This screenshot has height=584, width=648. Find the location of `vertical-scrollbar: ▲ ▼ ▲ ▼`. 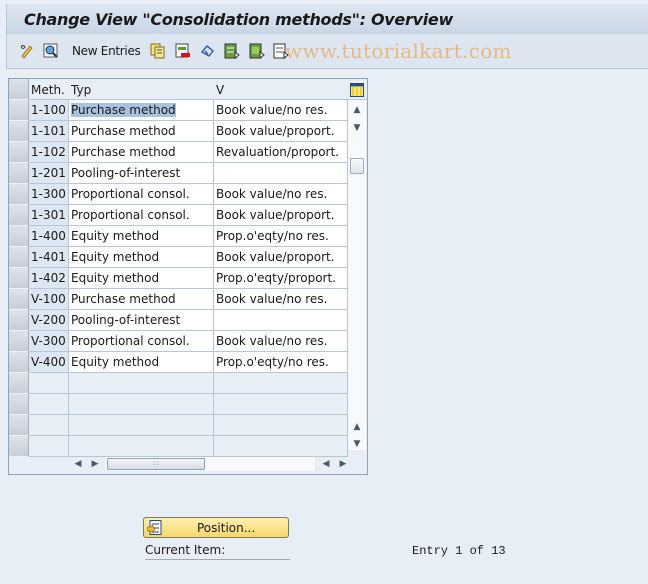

vertical-scrollbar: ▲ ▼ ▲ ▼ is located at coordinates (357, 275).